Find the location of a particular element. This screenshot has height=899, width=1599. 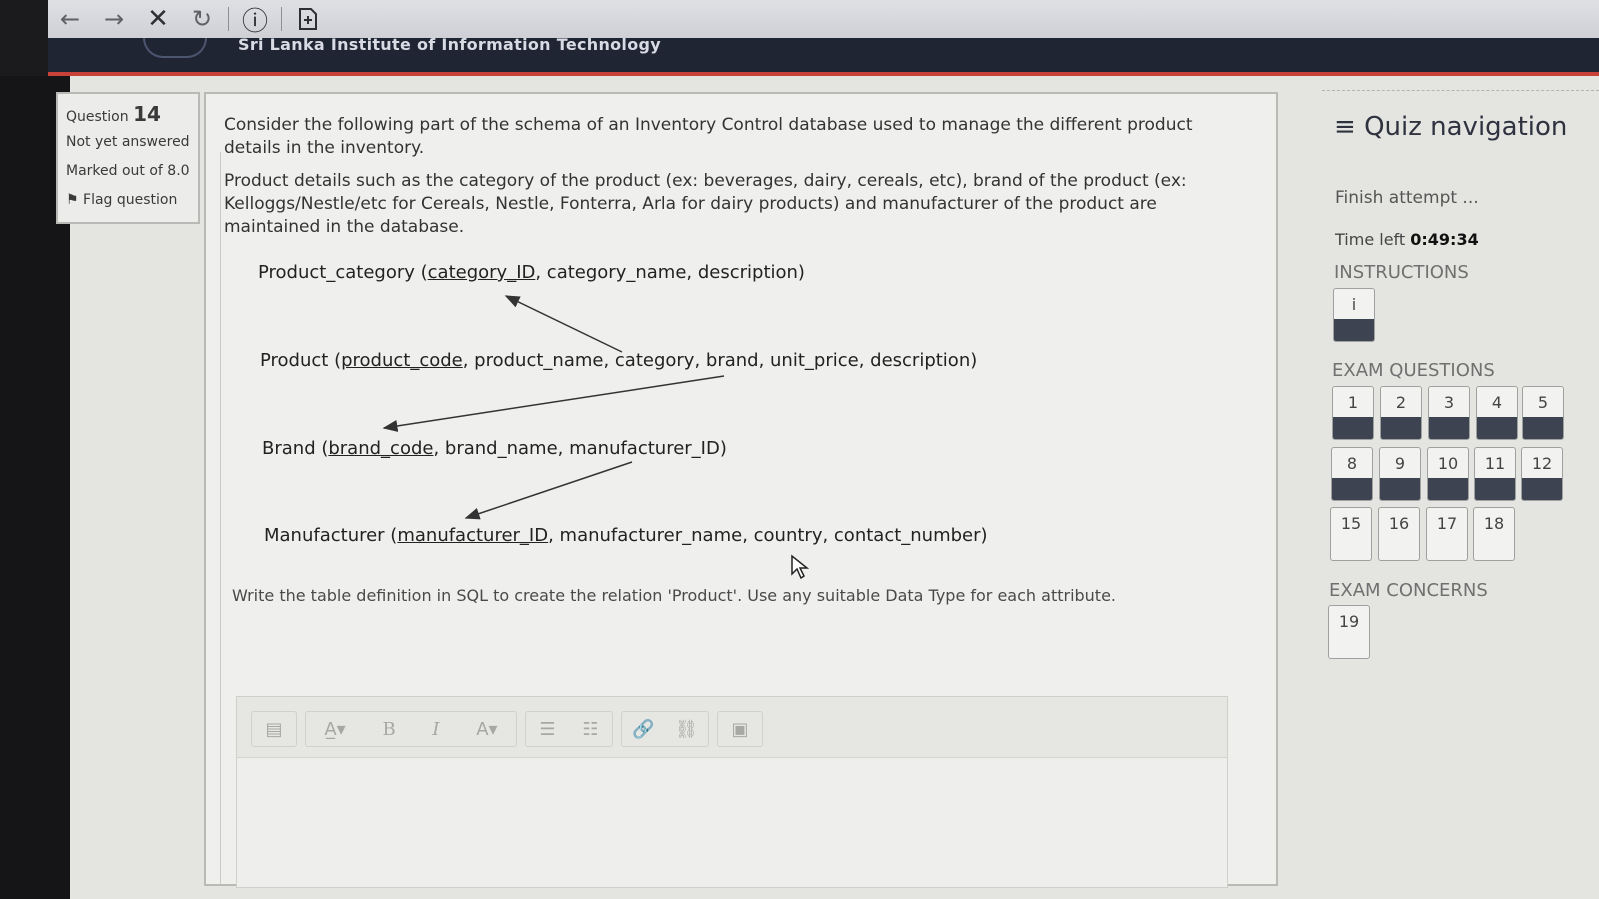

nav-button-label: 10 is located at coordinates (1448, 463).